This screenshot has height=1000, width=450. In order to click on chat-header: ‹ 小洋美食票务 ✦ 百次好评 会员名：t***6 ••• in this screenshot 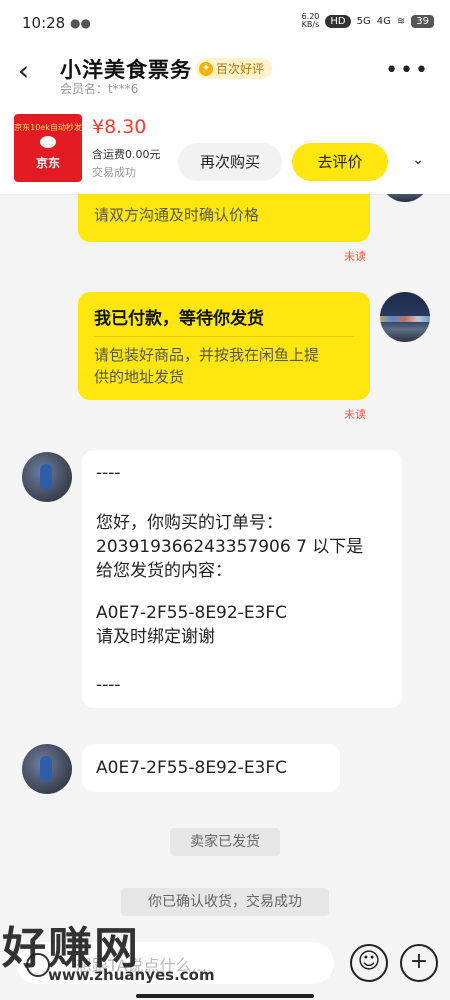, I will do `click(225, 76)`.